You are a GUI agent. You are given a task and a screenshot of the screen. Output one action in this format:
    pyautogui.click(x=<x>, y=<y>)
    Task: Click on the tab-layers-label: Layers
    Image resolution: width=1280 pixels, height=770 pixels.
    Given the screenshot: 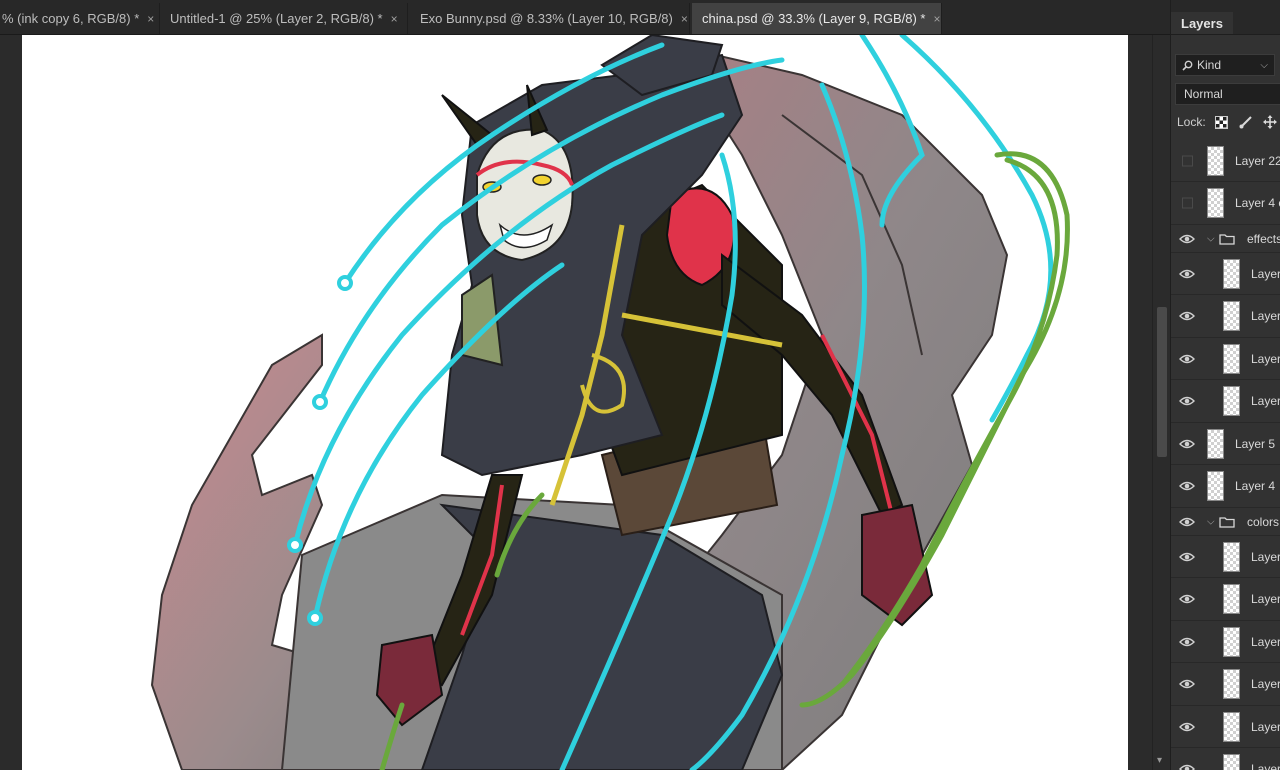 What is the action you would take?
    pyautogui.click(x=1202, y=23)
    